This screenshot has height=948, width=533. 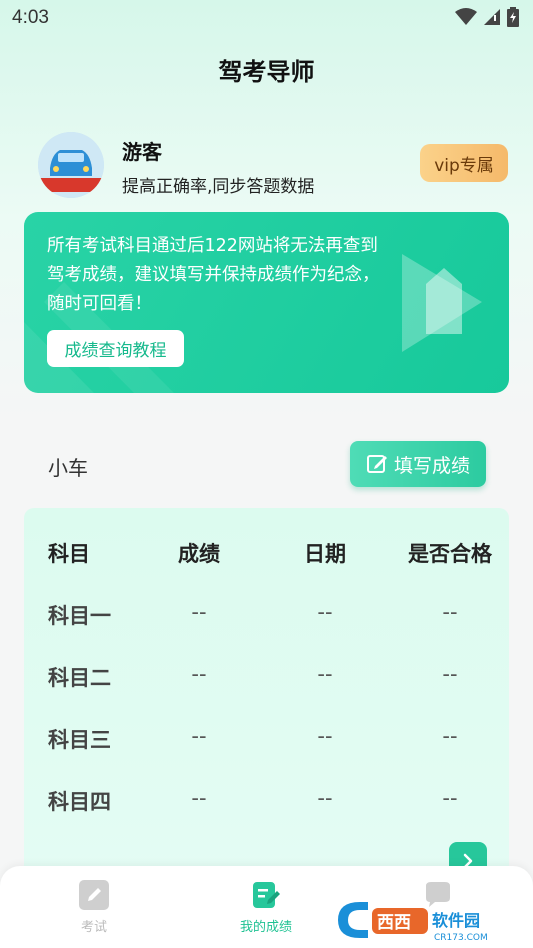 I want to click on watermark-graphic: 西西 软件园 CR173.COM, so click(x=413, y=922).